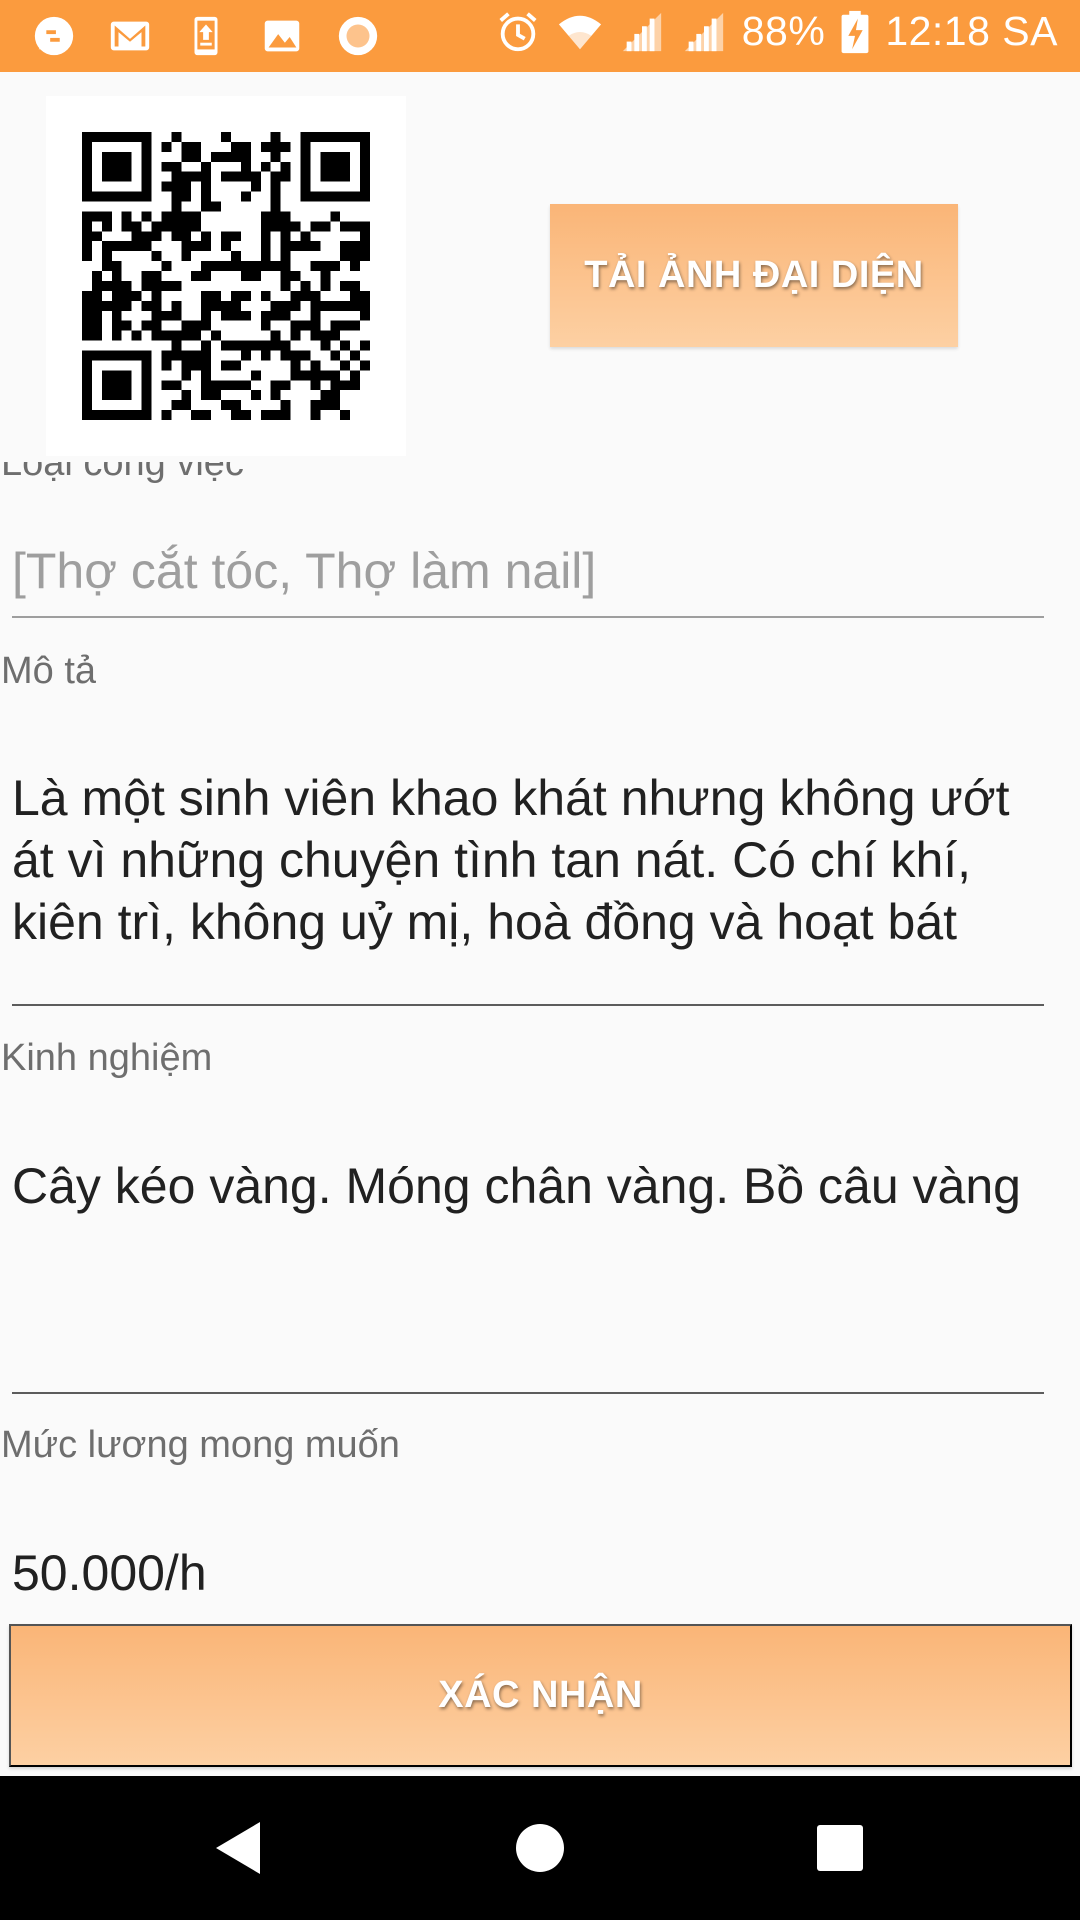 The image size is (1080, 1920). I want to click on confirm-label: XÁC NHẬN, so click(540, 1695).